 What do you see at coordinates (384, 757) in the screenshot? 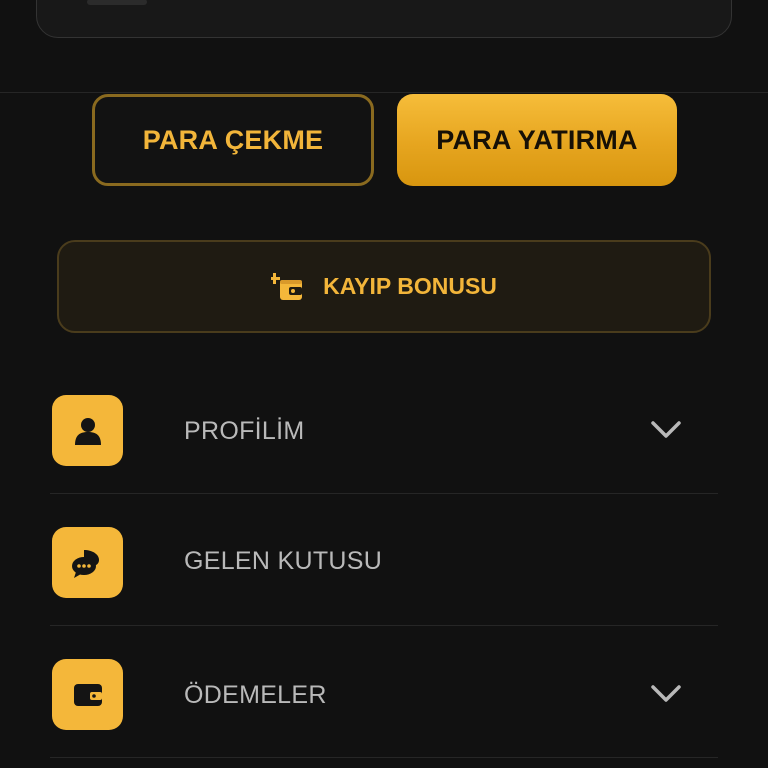
I see `menu-divider` at bounding box center [384, 757].